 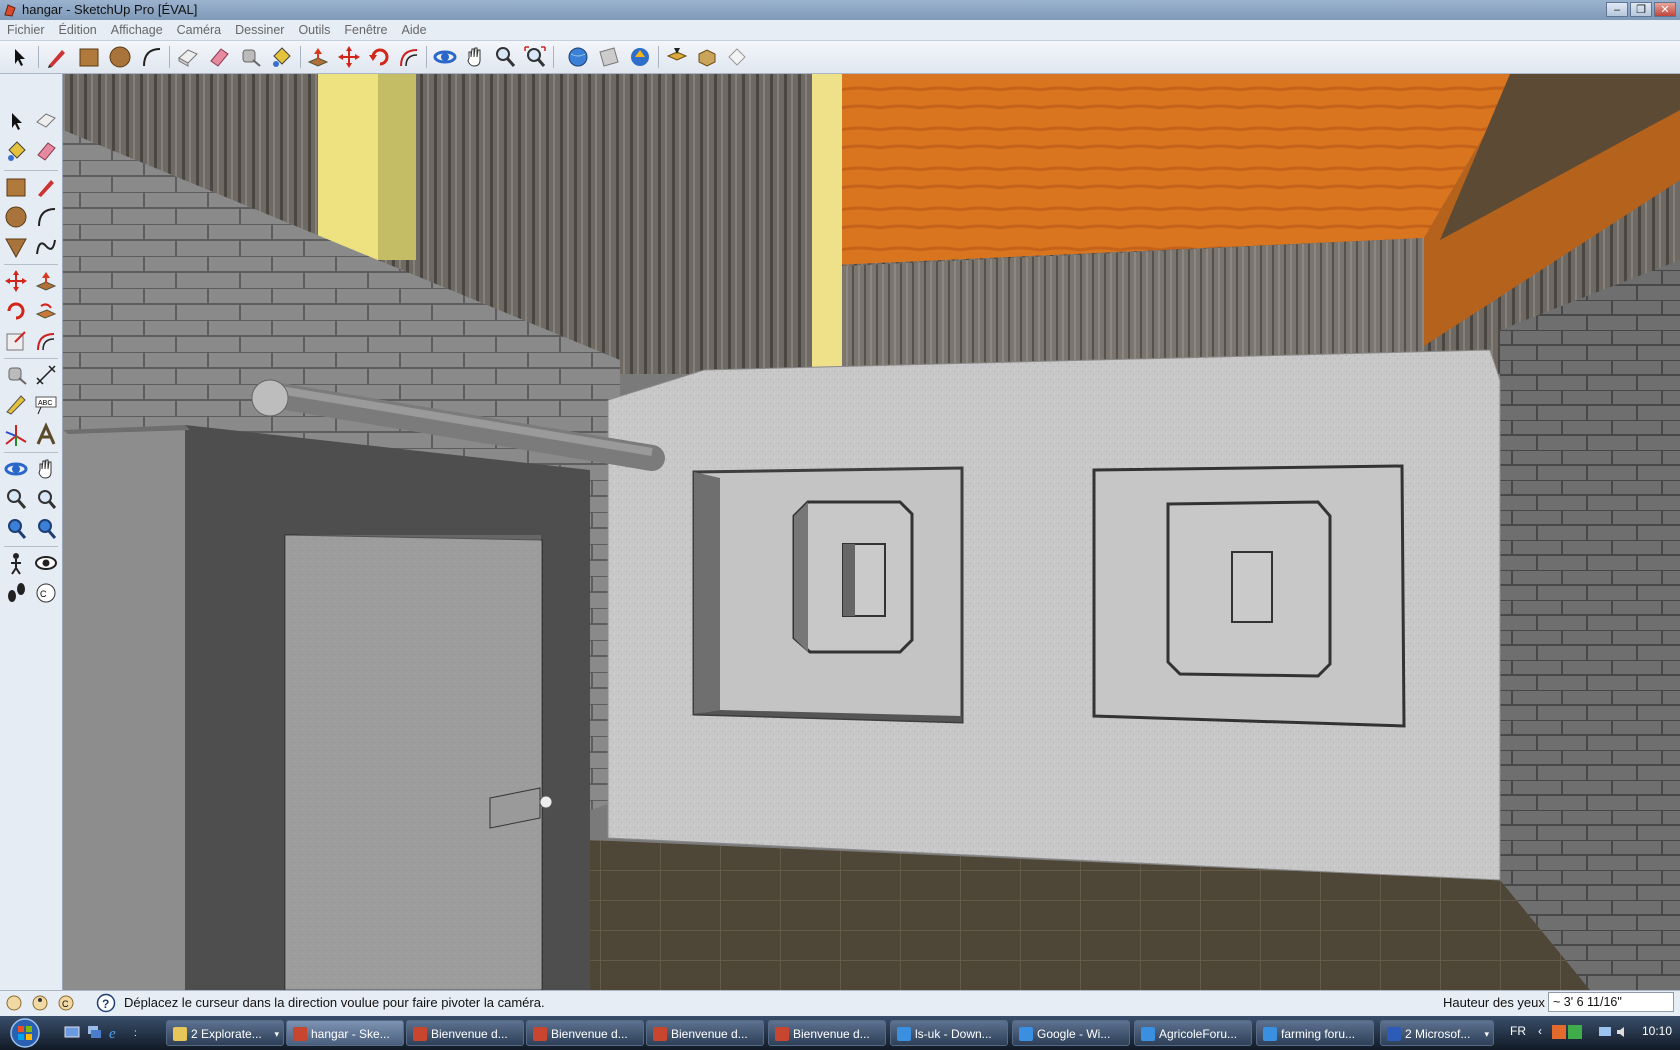 I want to click on maximize-button: ❐, so click(x=1641, y=9).